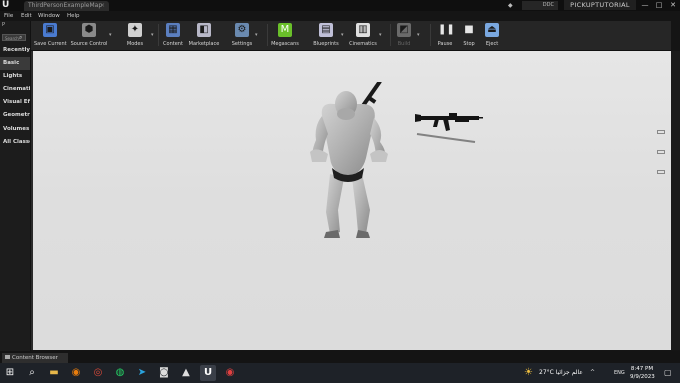 The width and height of the screenshot is (680, 383). What do you see at coordinates (142, 373) in the screenshot?
I see `telegram-icon: ➤` at bounding box center [142, 373].